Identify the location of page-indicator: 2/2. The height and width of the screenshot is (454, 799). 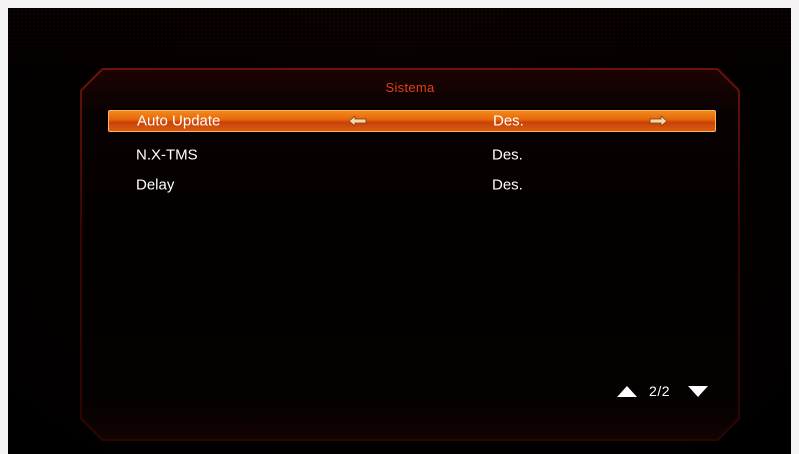
(659, 391).